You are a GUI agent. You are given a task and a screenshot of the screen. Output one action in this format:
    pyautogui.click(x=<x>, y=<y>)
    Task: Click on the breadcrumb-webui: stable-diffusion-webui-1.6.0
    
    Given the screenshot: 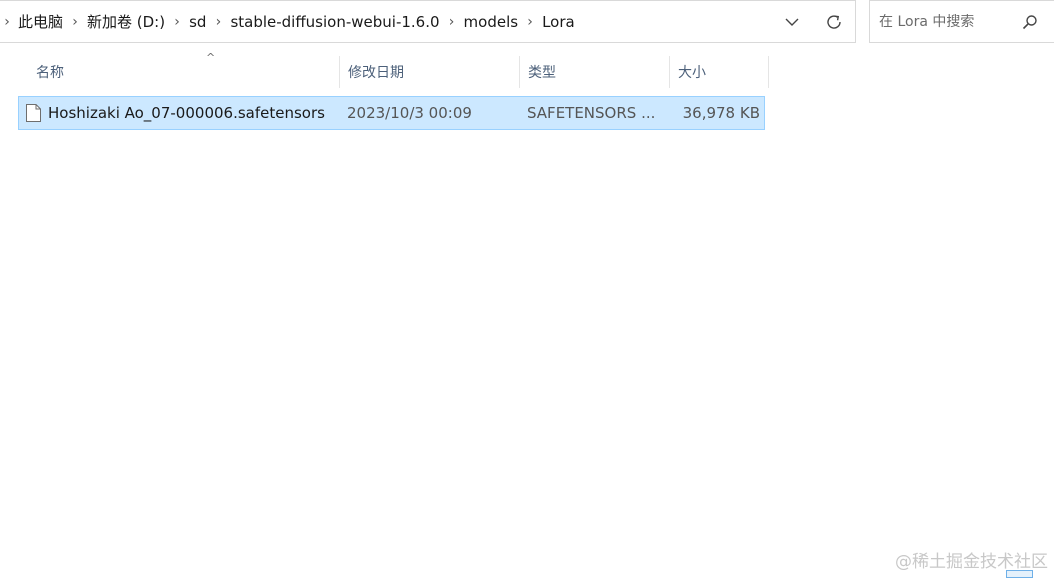 What is the action you would take?
    pyautogui.click(x=334, y=22)
    